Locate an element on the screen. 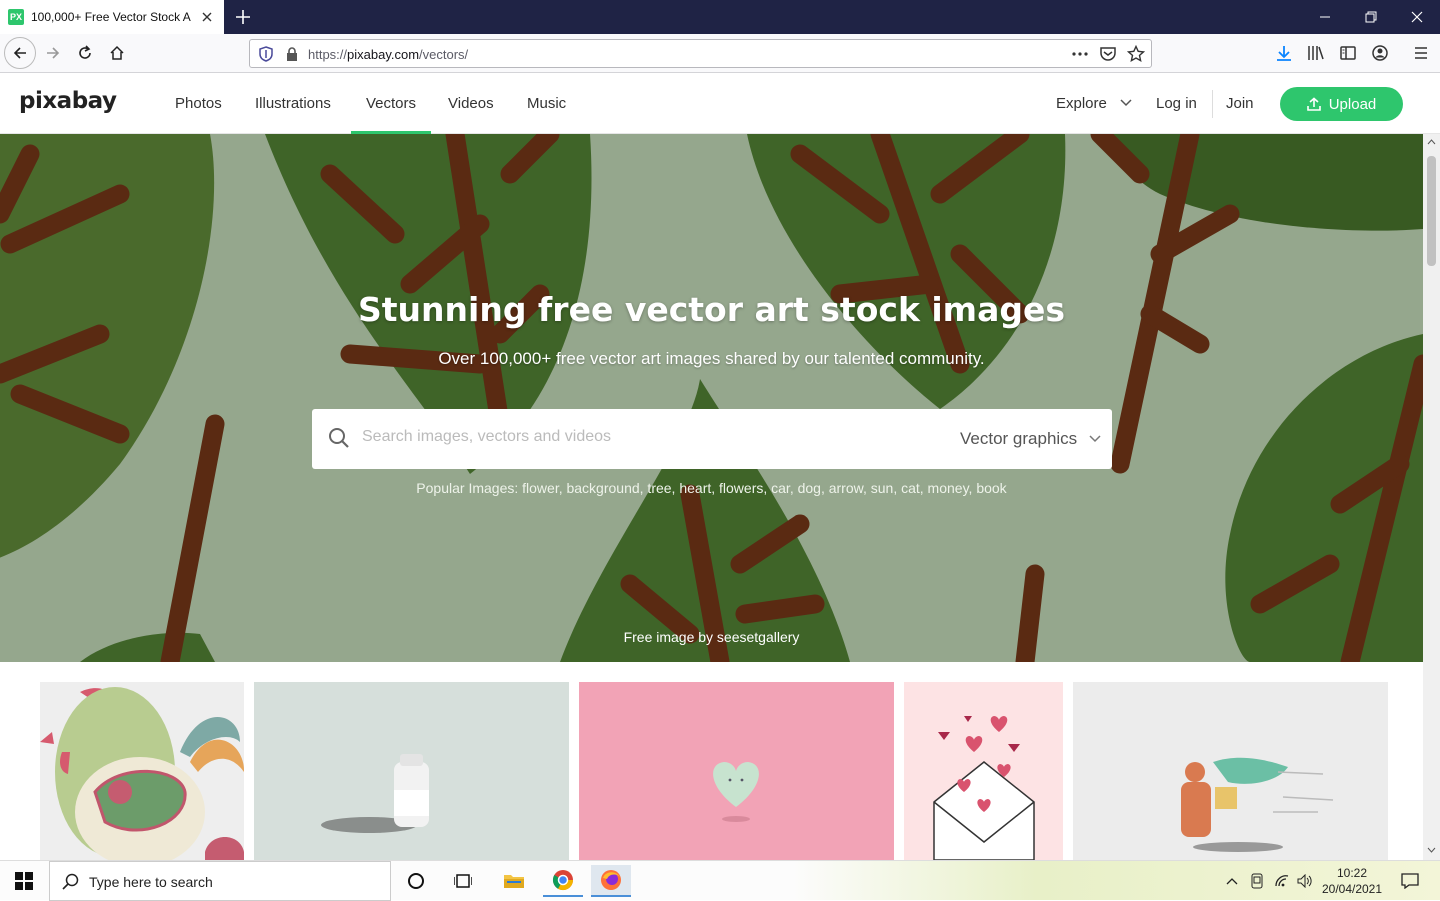 This screenshot has height=901, width=1440. pixabay-favicon-icon: PX is located at coordinates (16, 17).